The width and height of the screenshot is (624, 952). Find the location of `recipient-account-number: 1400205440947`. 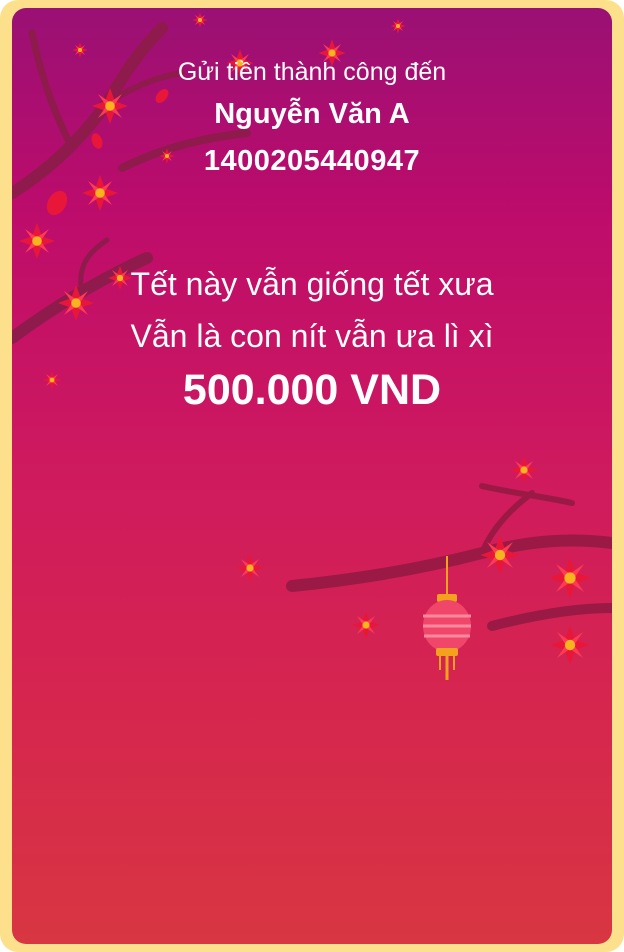

recipient-account-number: 1400205440947 is located at coordinates (312, 161).